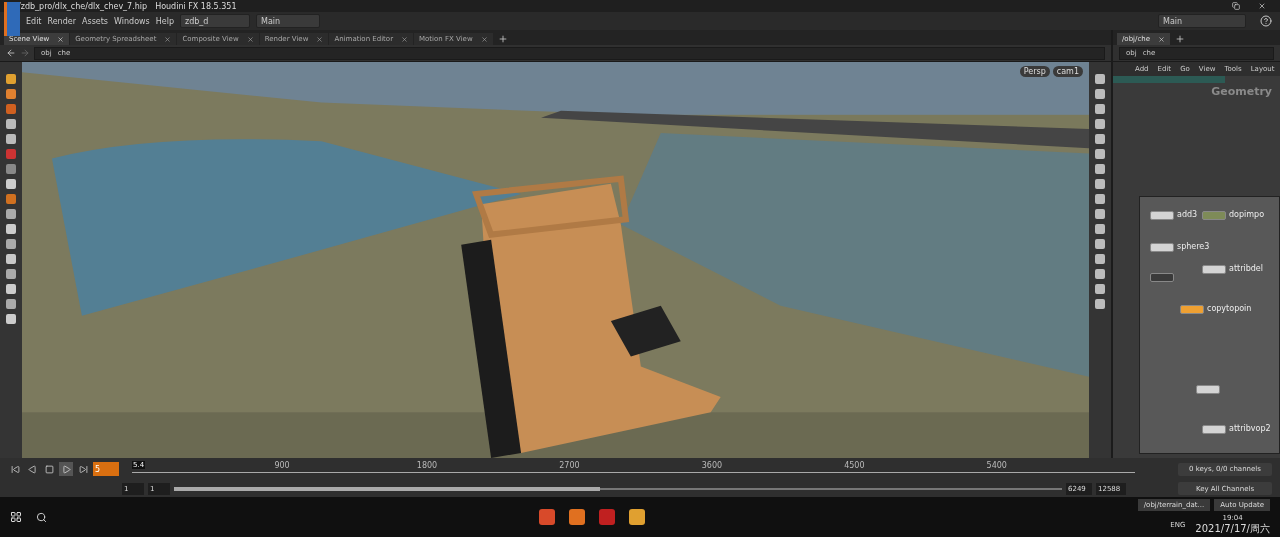 The height and width of the screenshot is (537, 1280). What do you see at coordinates (712, 465) in the screenshot?
I see `tick-label: 3600` at bounding box center [712, 465].